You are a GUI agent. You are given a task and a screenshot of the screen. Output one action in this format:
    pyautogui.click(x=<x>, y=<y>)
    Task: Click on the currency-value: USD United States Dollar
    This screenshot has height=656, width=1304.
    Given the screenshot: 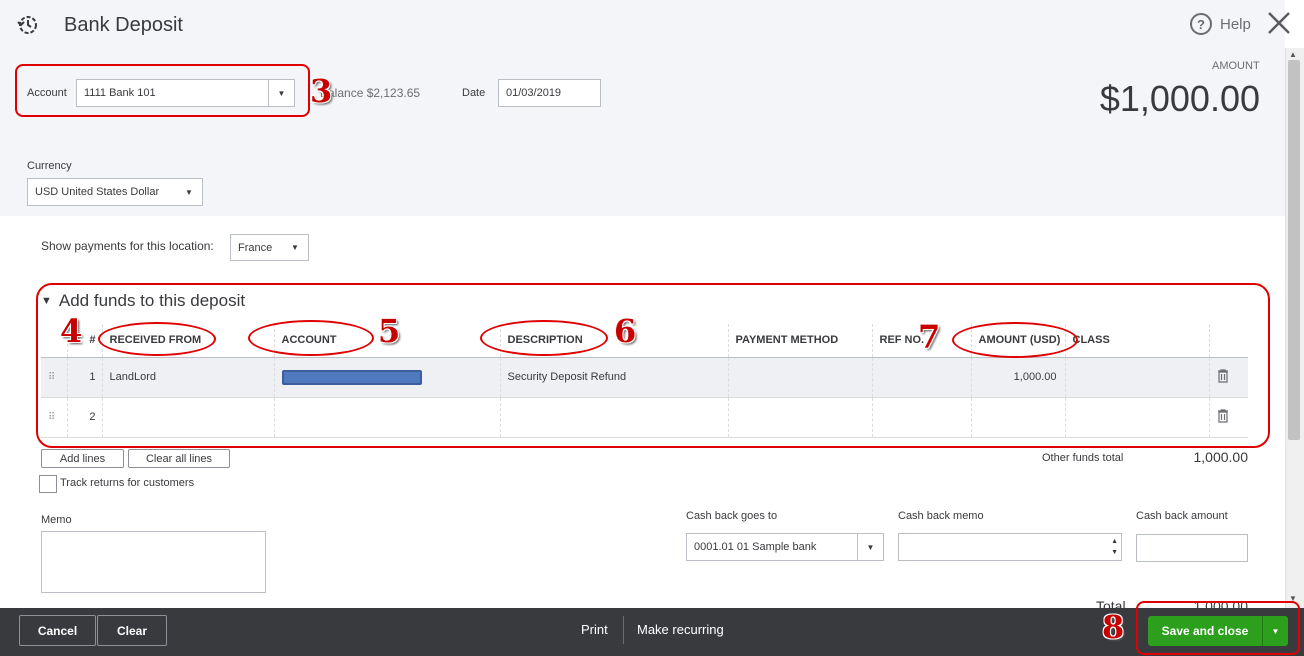 What is the action you would take?
    pyautogui.click(x=97, y=192)
    